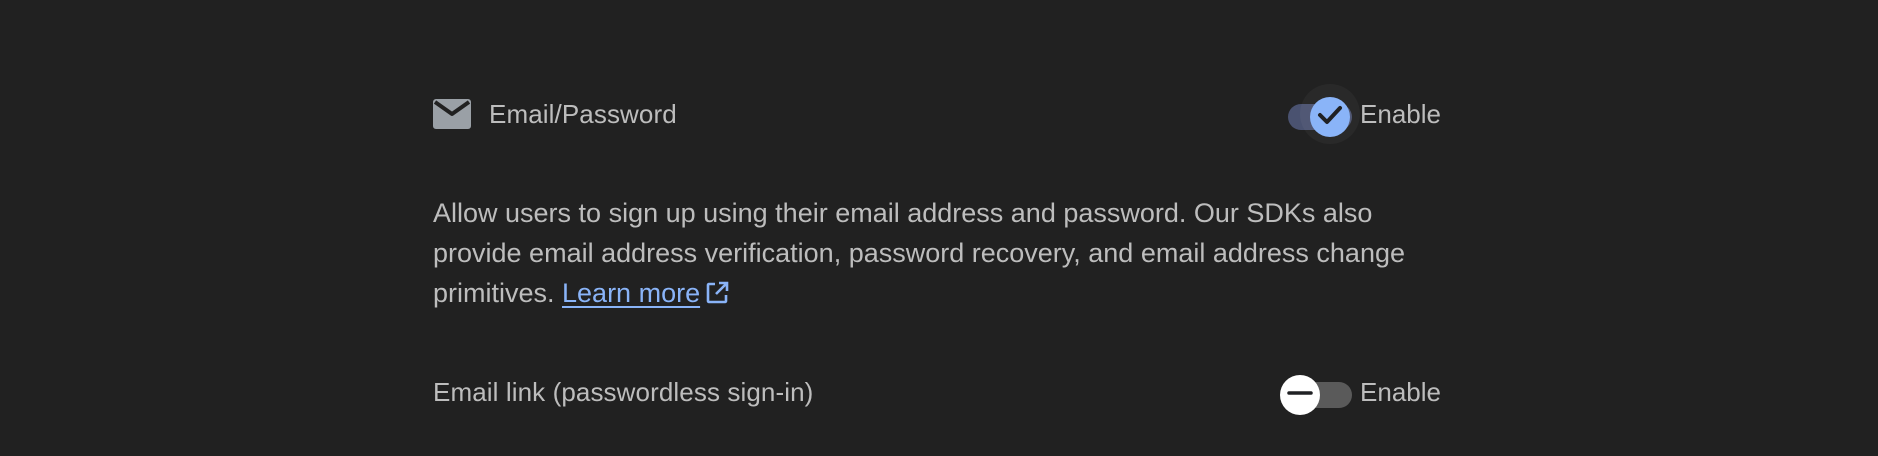  I want to click on email-password-provider: Email/Password, so click(555, 114).